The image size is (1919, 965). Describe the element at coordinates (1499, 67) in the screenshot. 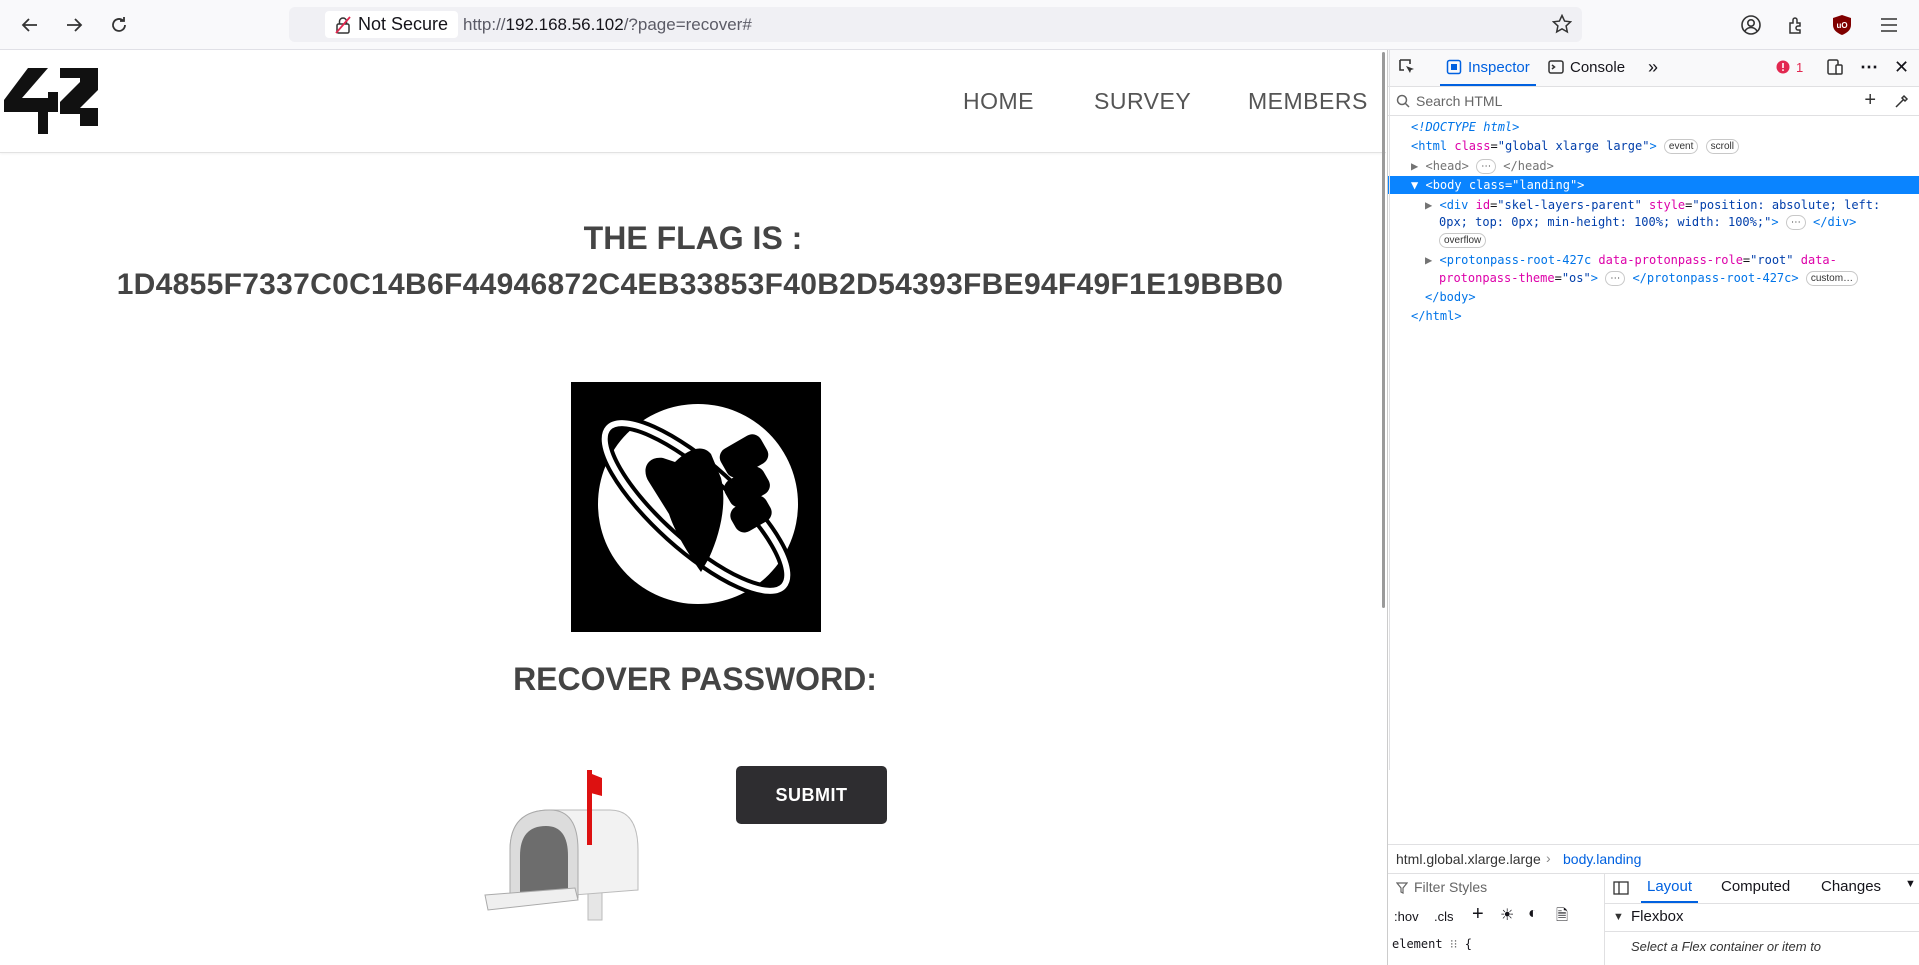

I see `tab-inspector-label: Inspector` at that location.